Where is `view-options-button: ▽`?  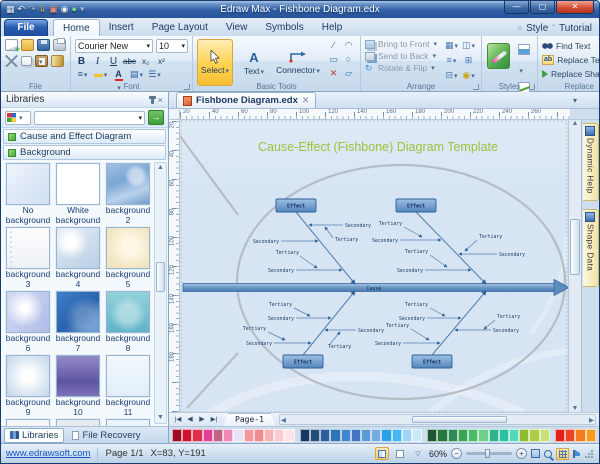 view-options-button: ▽ is located at coordinates (418, 453).